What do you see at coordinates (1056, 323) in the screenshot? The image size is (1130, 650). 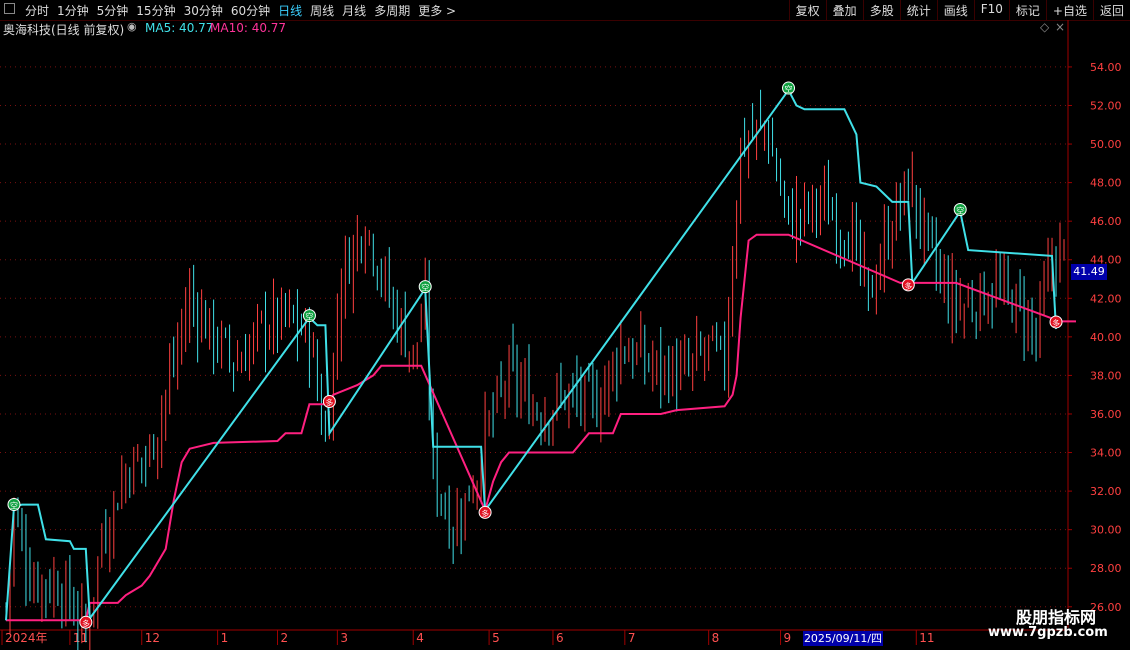 I see `buy-signal-mark-4: 多` at bounding box center [1056, 323].